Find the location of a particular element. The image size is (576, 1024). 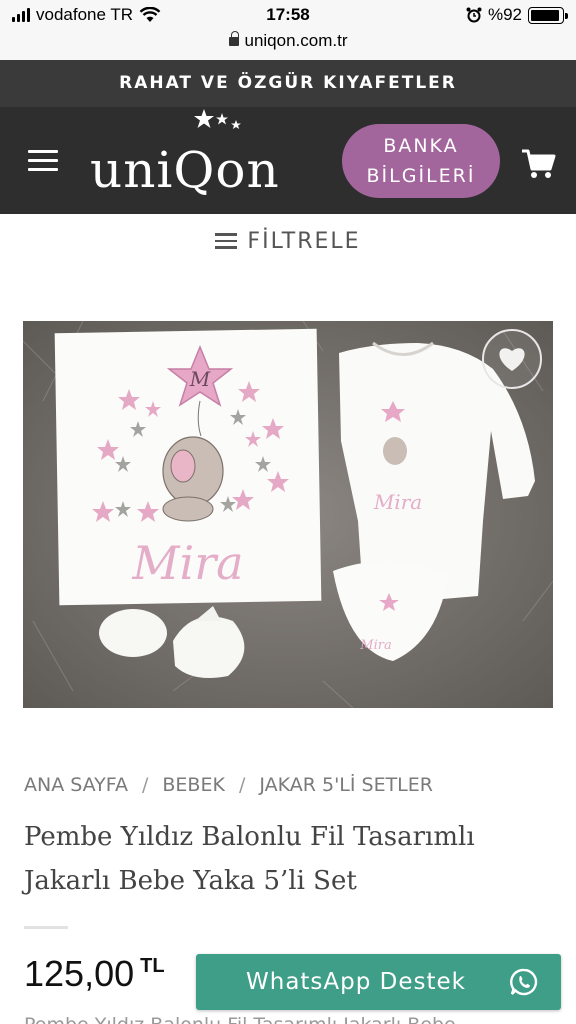

logo-stars-icon is located at coordinates (217, 119).